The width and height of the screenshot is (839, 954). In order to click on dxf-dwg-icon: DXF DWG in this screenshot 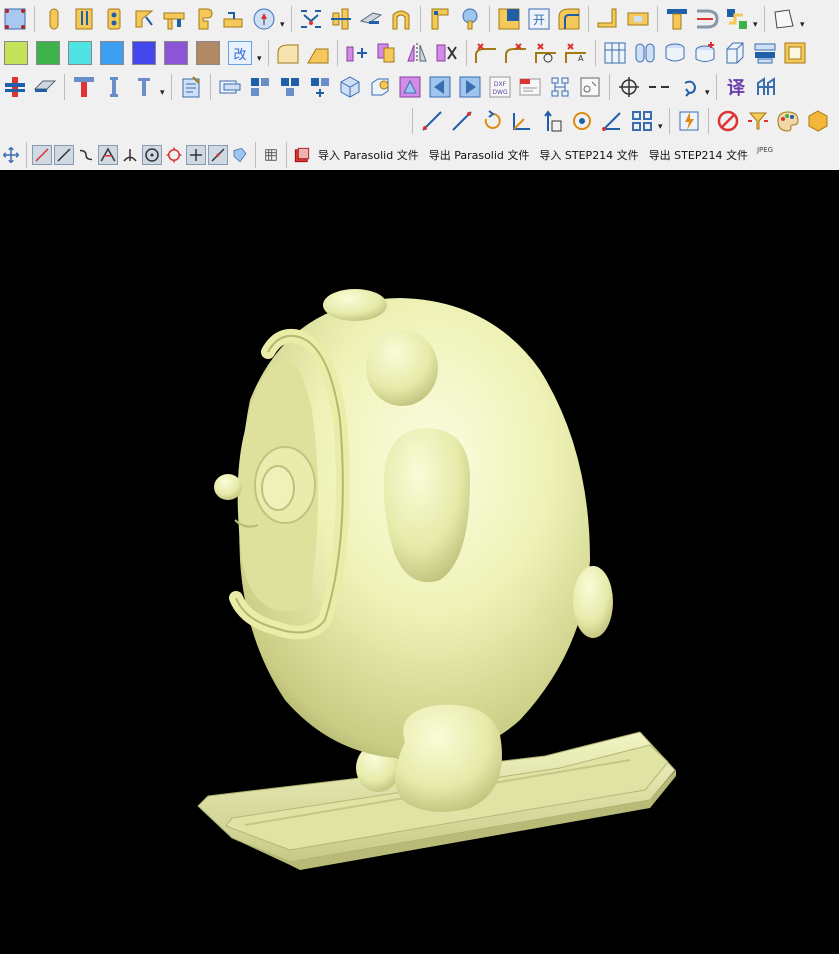, I will do `click(500, 87)`.